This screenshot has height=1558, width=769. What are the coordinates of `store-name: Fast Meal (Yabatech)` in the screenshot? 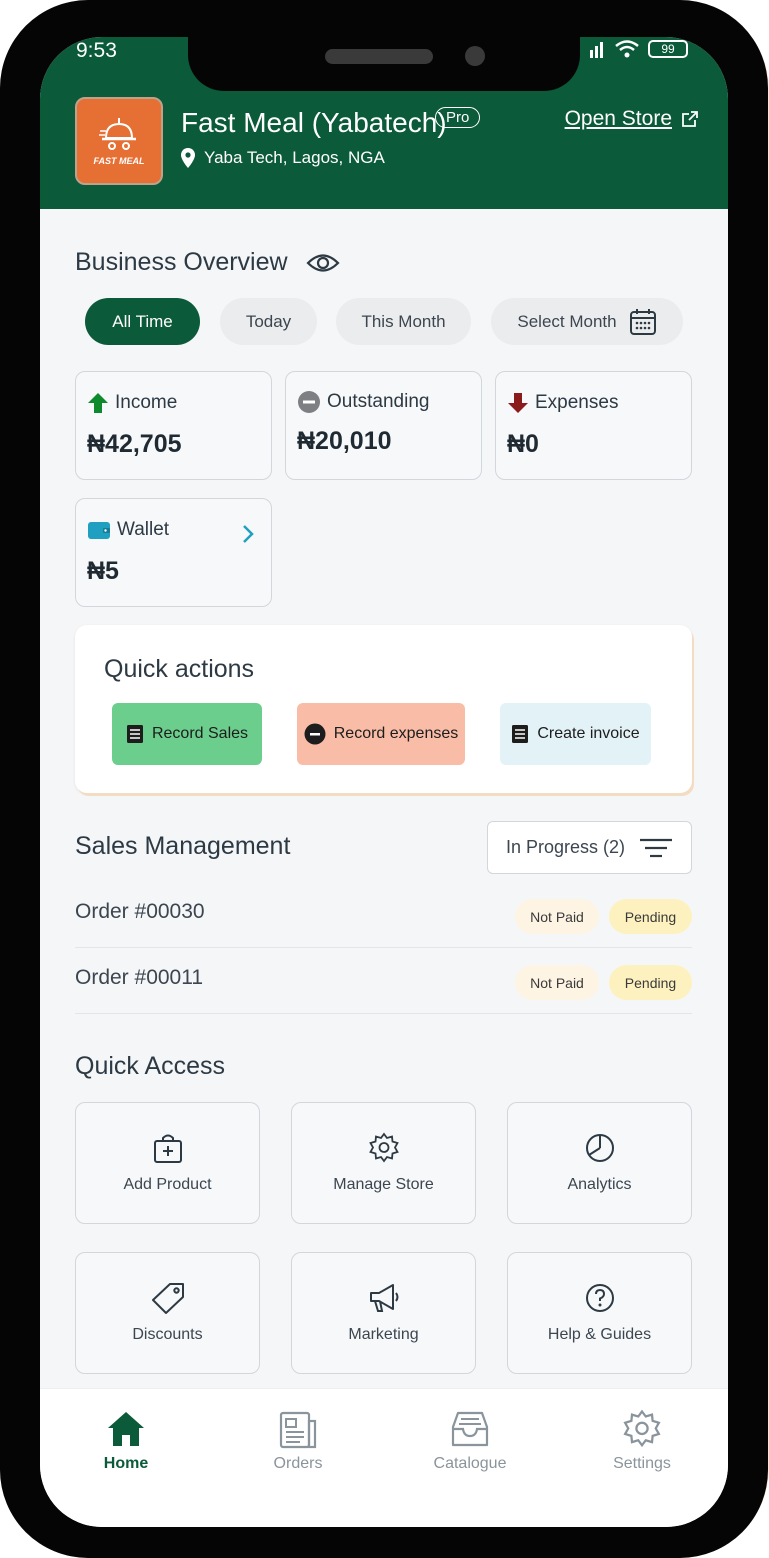 It's located at (314, 122).